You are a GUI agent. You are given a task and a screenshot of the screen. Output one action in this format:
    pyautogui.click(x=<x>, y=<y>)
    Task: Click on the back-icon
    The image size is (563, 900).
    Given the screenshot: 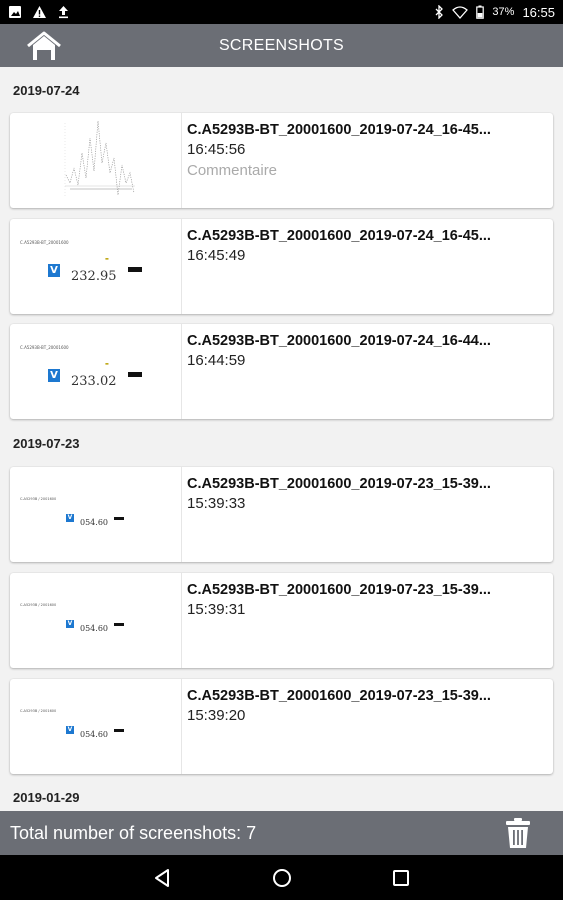 What is the action you would take?
    pyautogui.click(x=162, y=878)
    